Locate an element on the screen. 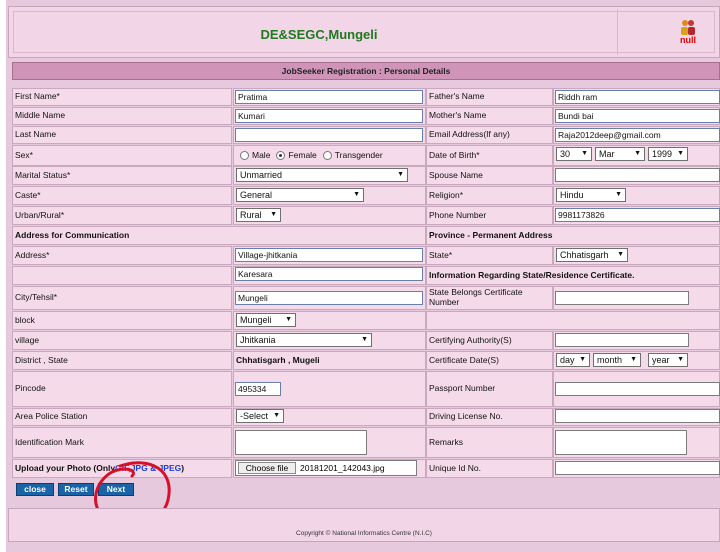  middle-name-input: Kumari is located at coordinates (329, 116).